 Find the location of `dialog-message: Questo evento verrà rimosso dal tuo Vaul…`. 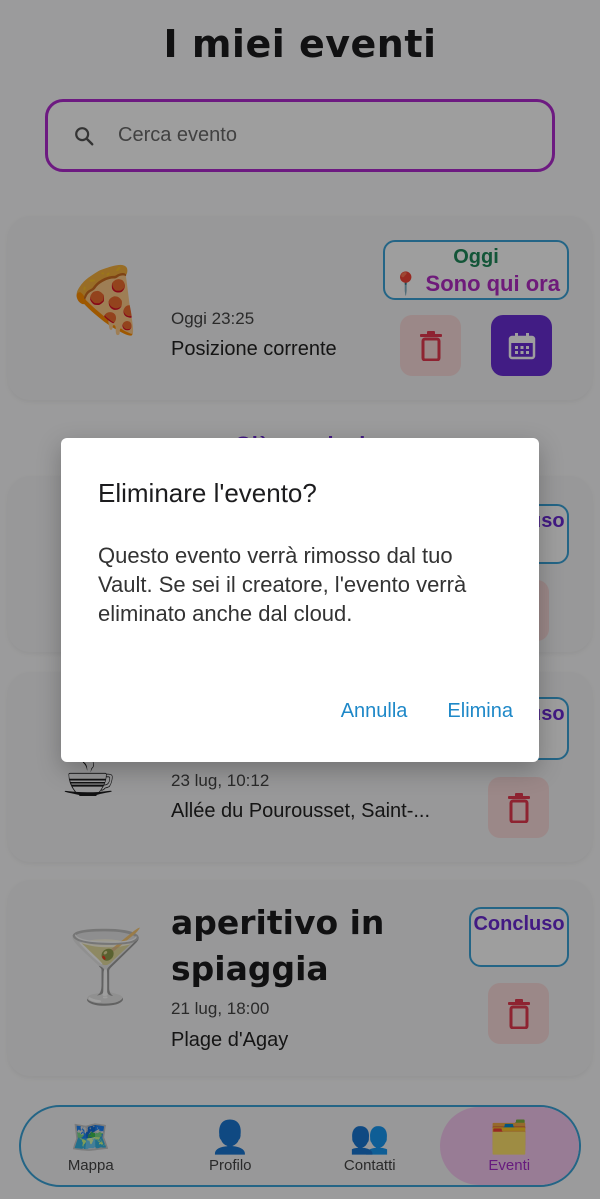

dialog-message: Questo evento verrà rimosso dal tuo Vaul… is located at coordinates (282, 584).